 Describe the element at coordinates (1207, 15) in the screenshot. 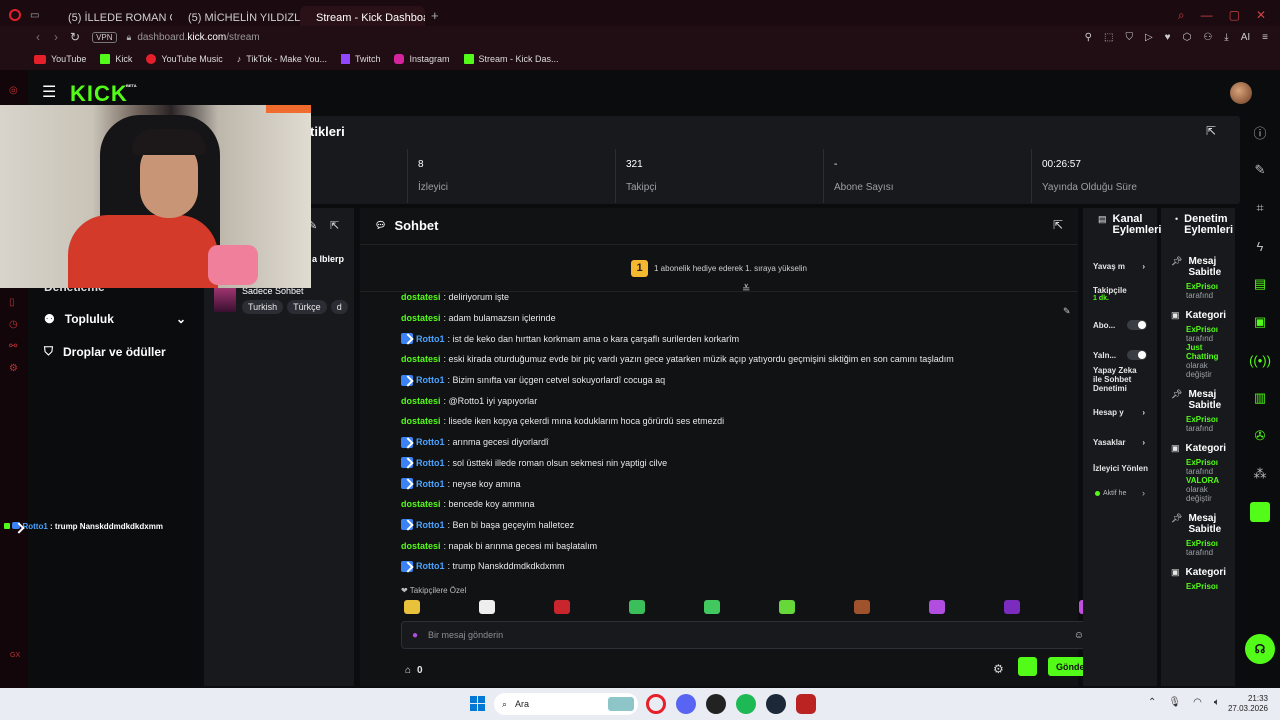

I see `minimize-icon: —` at that location.